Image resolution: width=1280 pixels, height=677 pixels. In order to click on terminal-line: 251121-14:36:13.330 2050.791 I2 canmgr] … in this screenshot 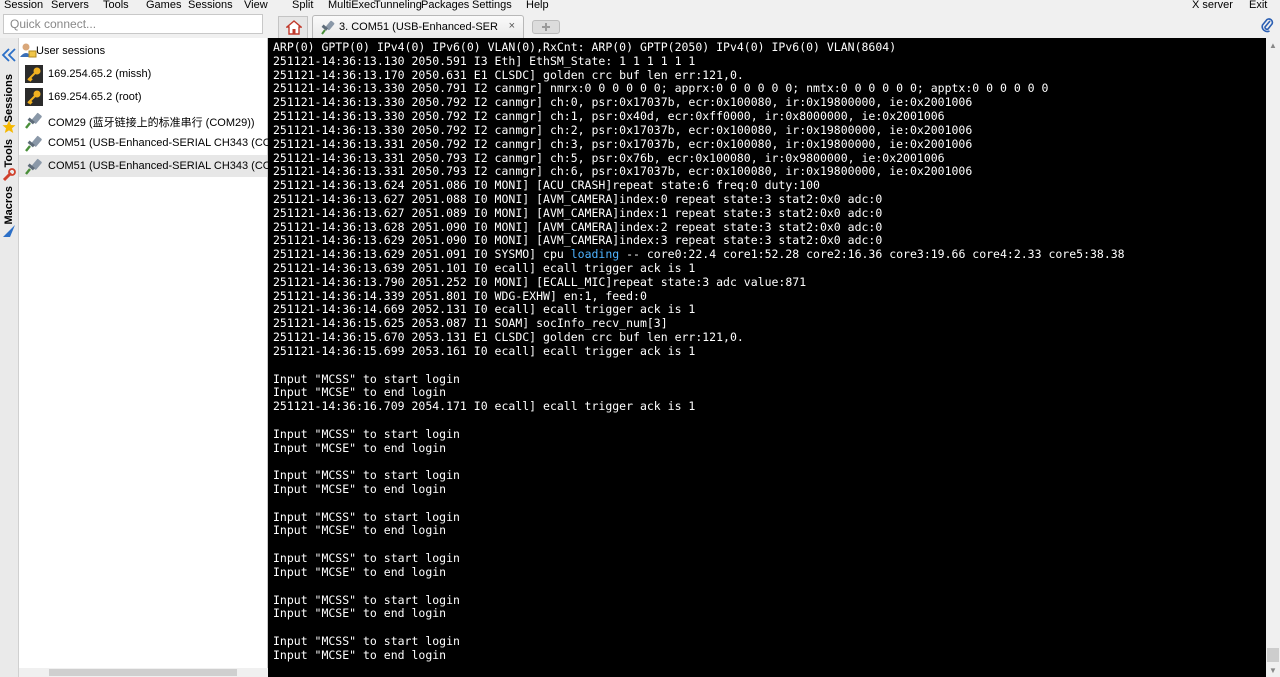, I will do `click(661, 88)`.